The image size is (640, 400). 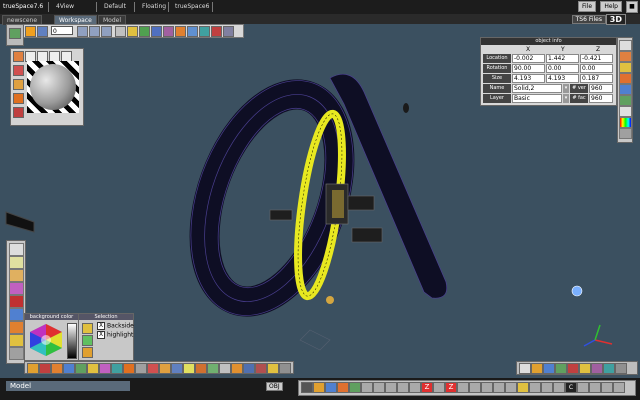 I want to click on mode-3d-button: 3D, so click(x=615, y=19).